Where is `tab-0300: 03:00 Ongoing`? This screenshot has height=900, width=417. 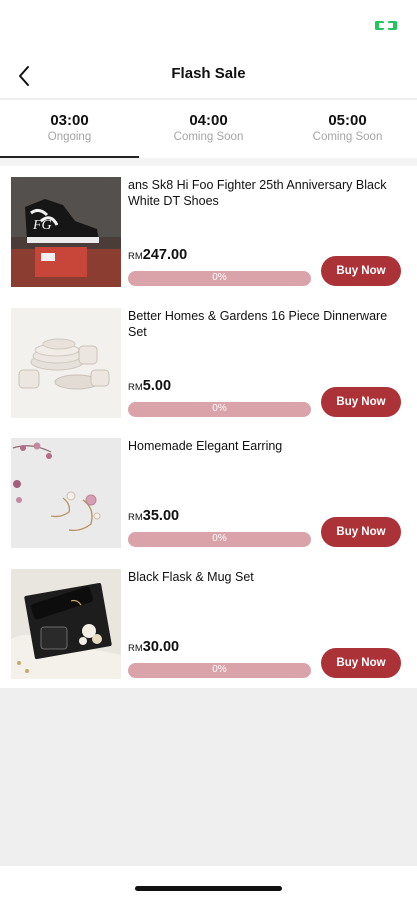
tab-0300: 03:00 Ongoing is located at coordinates (69, 129).